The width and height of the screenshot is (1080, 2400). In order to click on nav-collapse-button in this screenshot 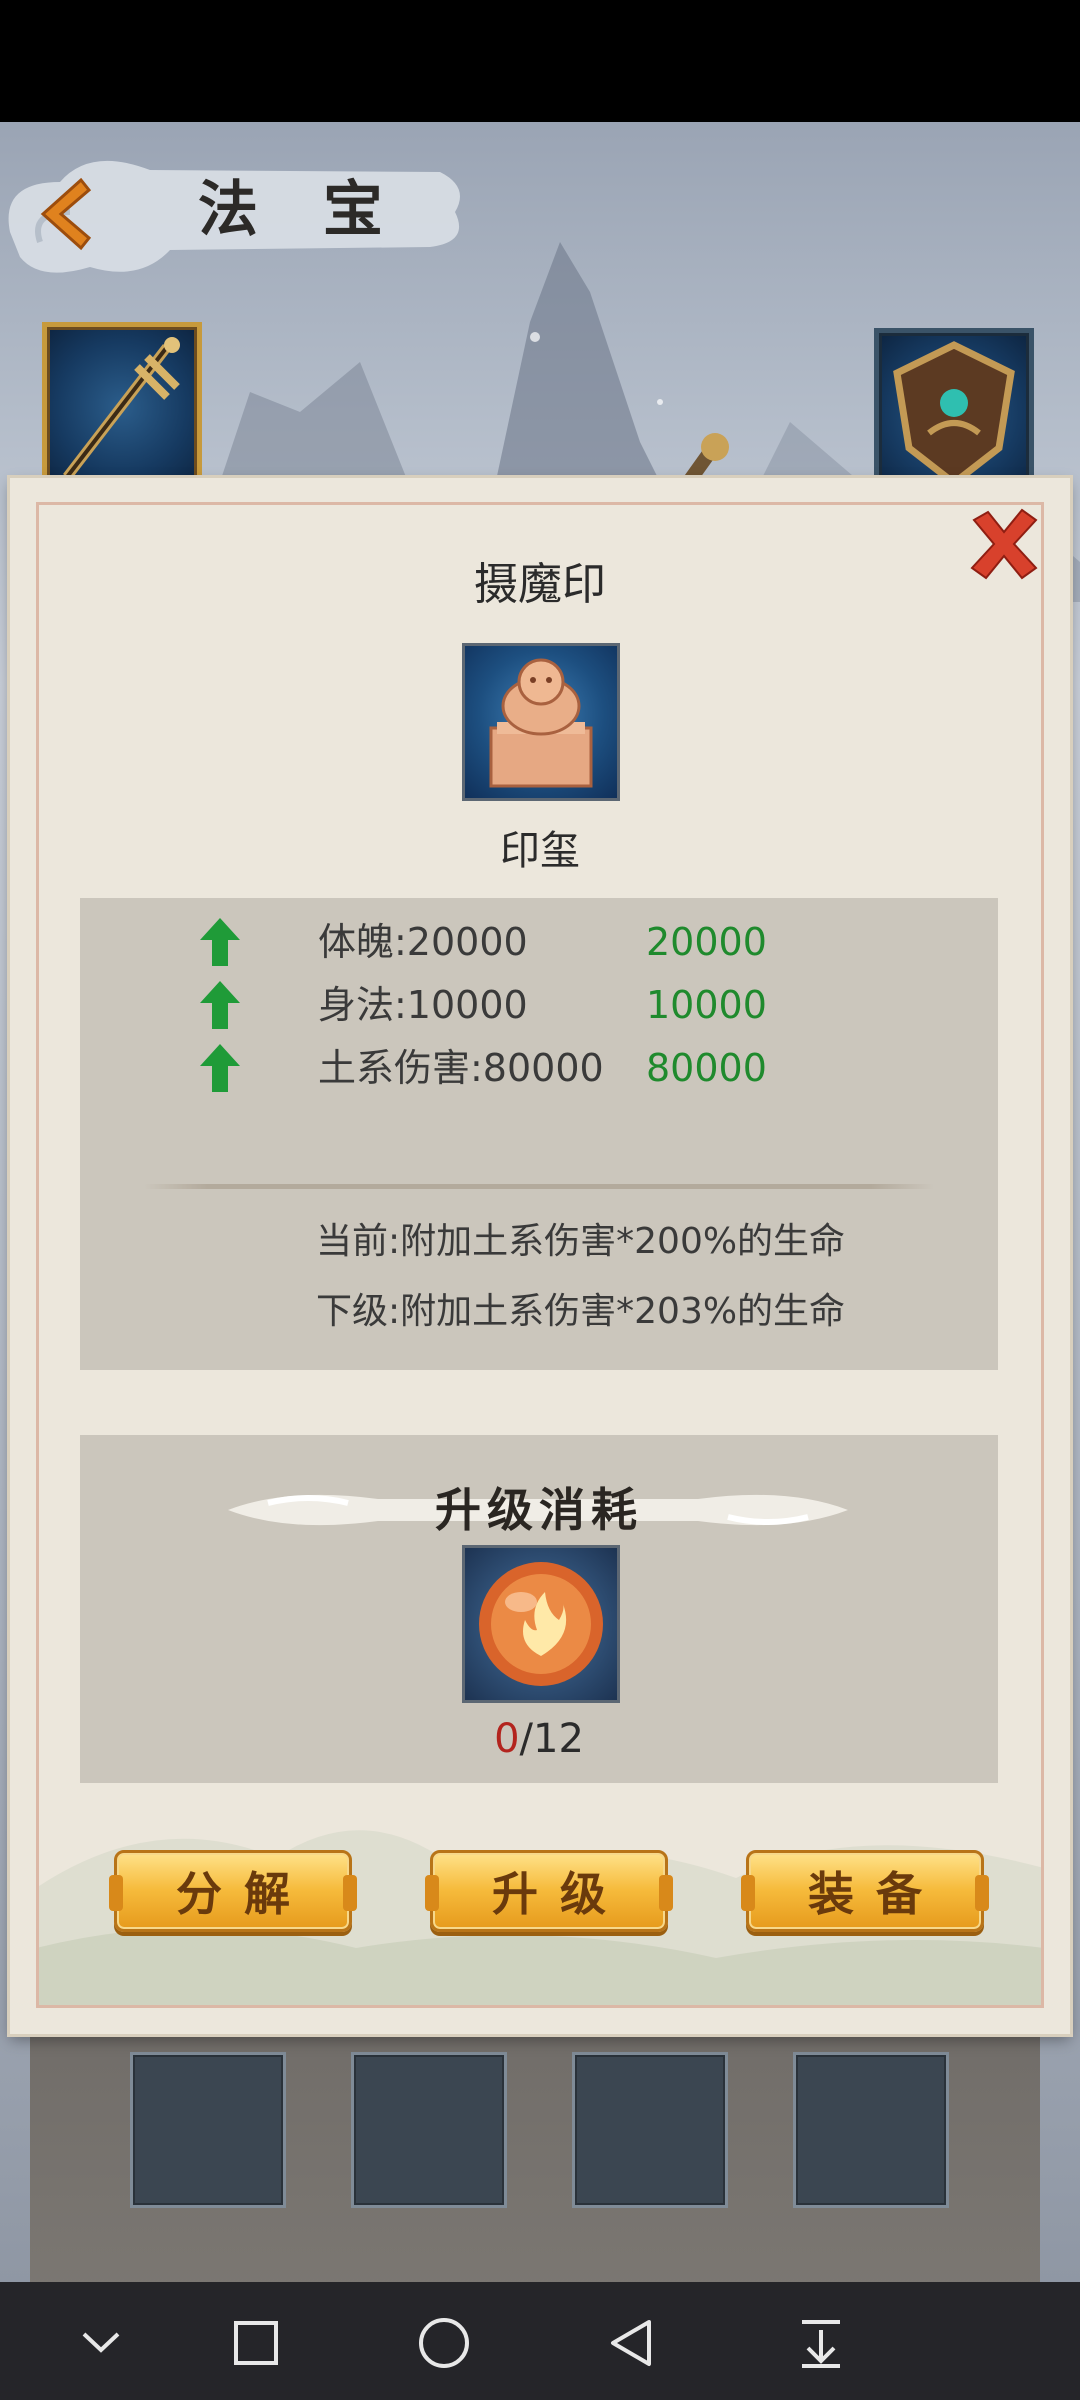, I will do `click(101, 2343)`.